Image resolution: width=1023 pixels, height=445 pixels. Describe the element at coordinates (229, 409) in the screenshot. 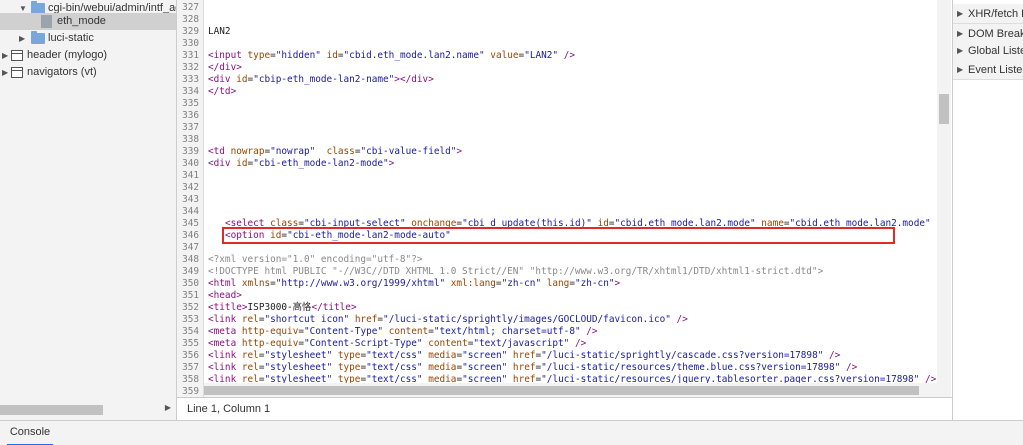

I see `cursor-position: Line 1, Column 1` at that location.